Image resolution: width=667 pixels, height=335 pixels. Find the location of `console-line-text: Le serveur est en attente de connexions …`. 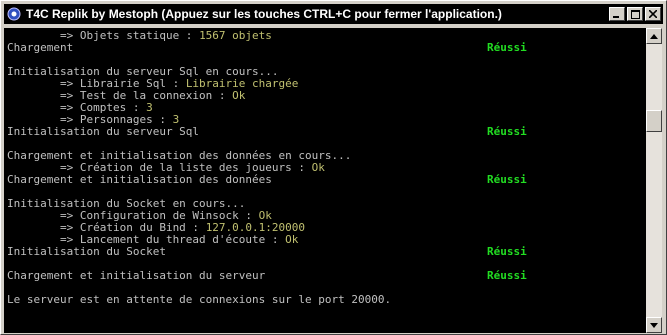

console-line-text: Le serveur est en attente de connexions … is located at coordinates (199, 299).